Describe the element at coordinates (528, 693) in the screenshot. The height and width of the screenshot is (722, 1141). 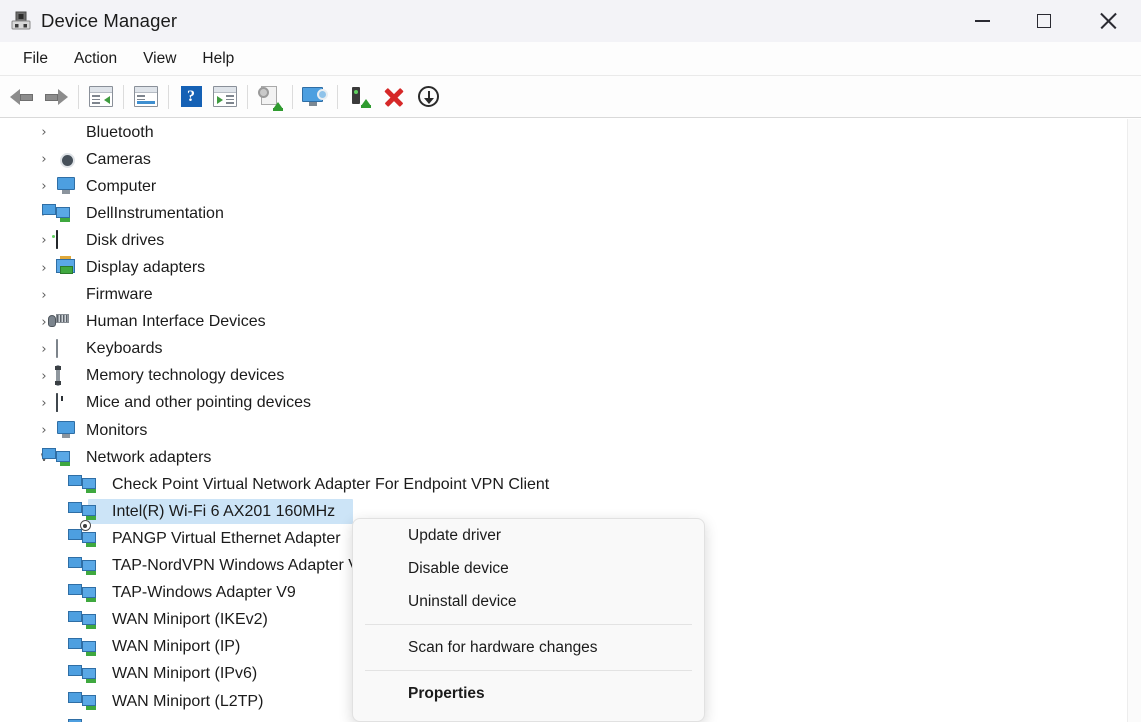
I see `context-menu-item: Properties` at that location.